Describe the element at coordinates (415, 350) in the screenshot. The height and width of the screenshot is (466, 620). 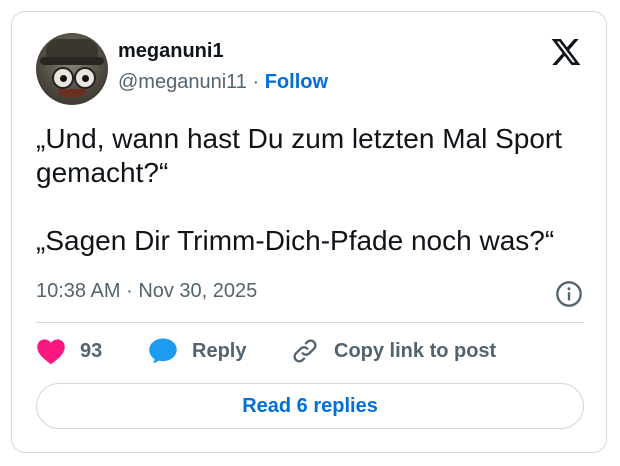
I see `copy-link-label: Copy link to post` at that location.